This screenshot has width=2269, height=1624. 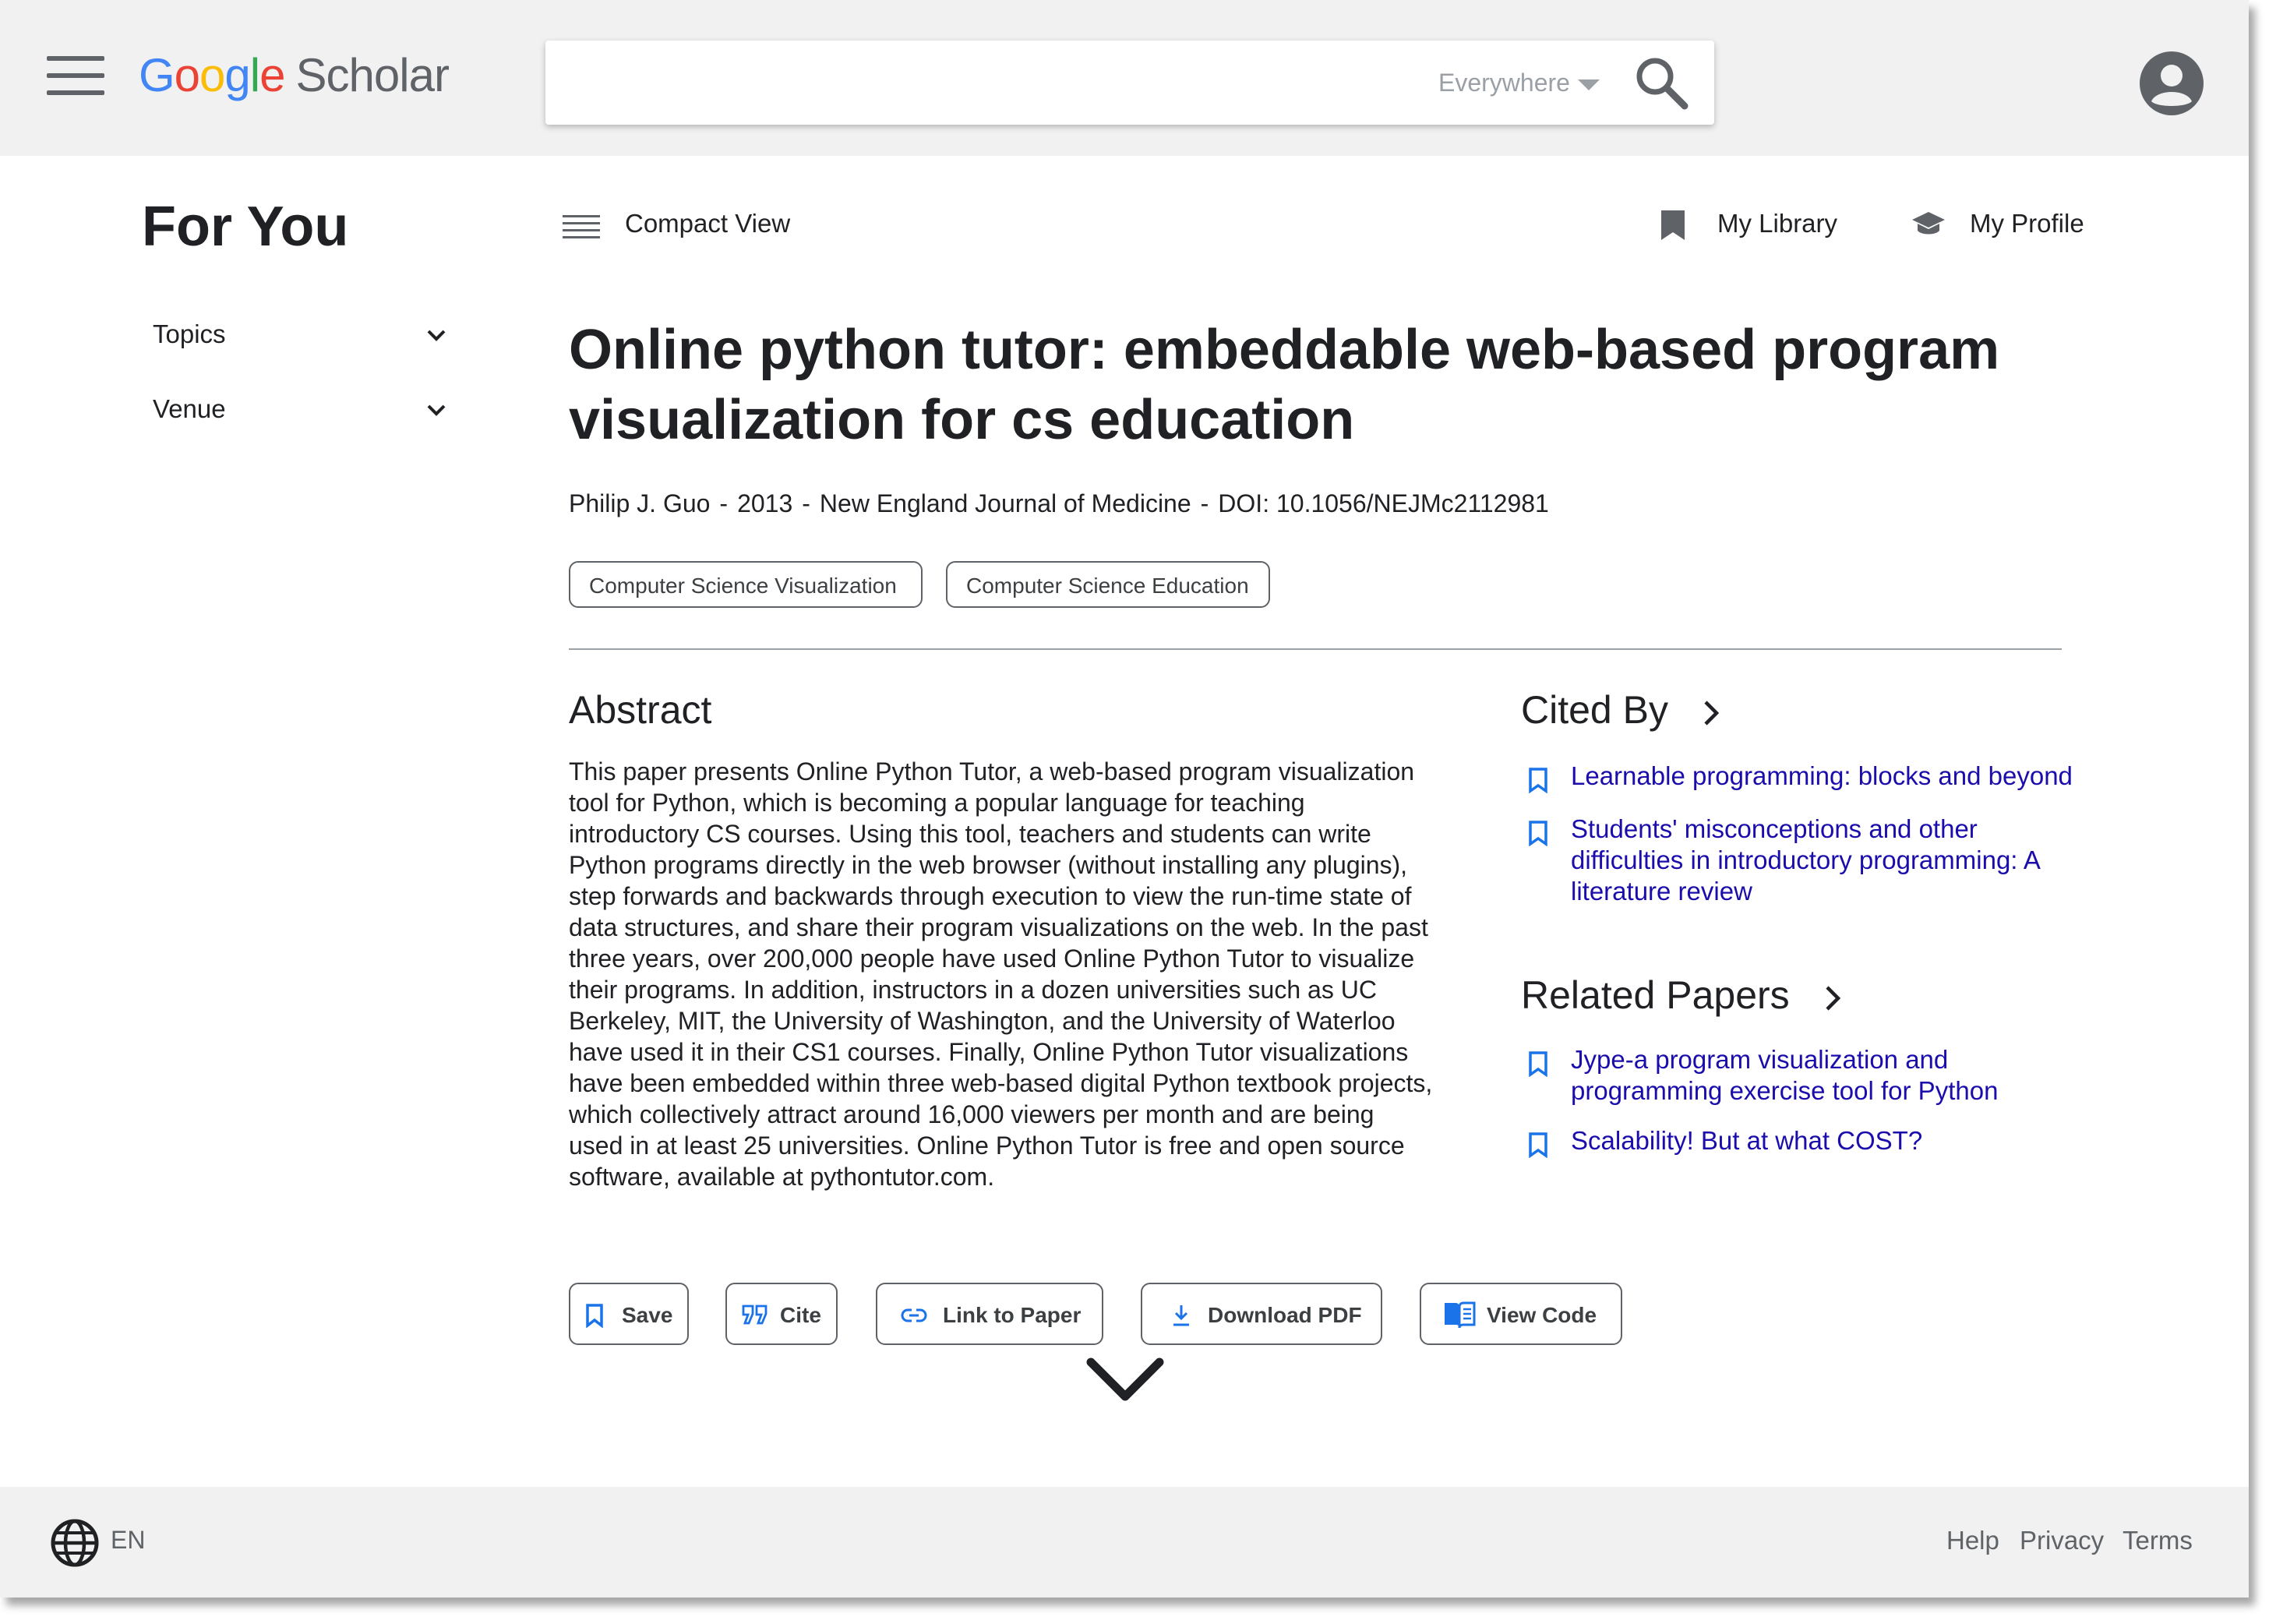 I want to click on cited-by-heading: Cited By, so click(x=1622, y=710).